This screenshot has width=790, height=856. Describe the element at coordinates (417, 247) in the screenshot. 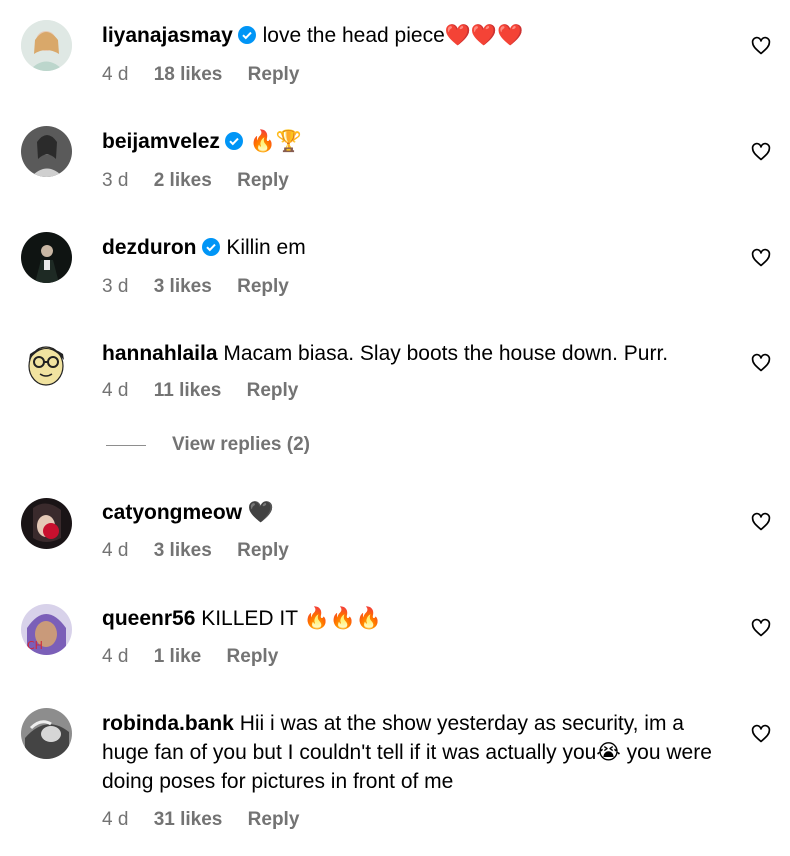

I see `comment-text: dezduron Killin em` at that location.